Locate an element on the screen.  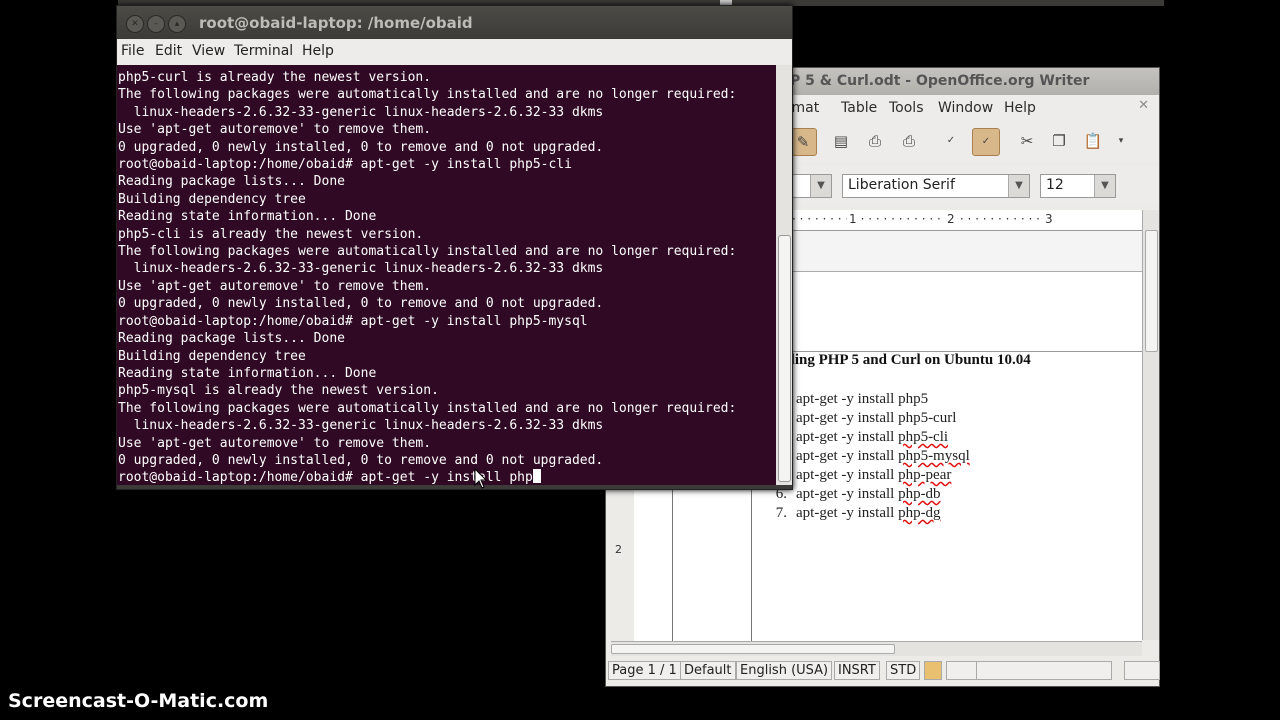
print-preview-icon: ⎙ is located at coordinates (909, 141).